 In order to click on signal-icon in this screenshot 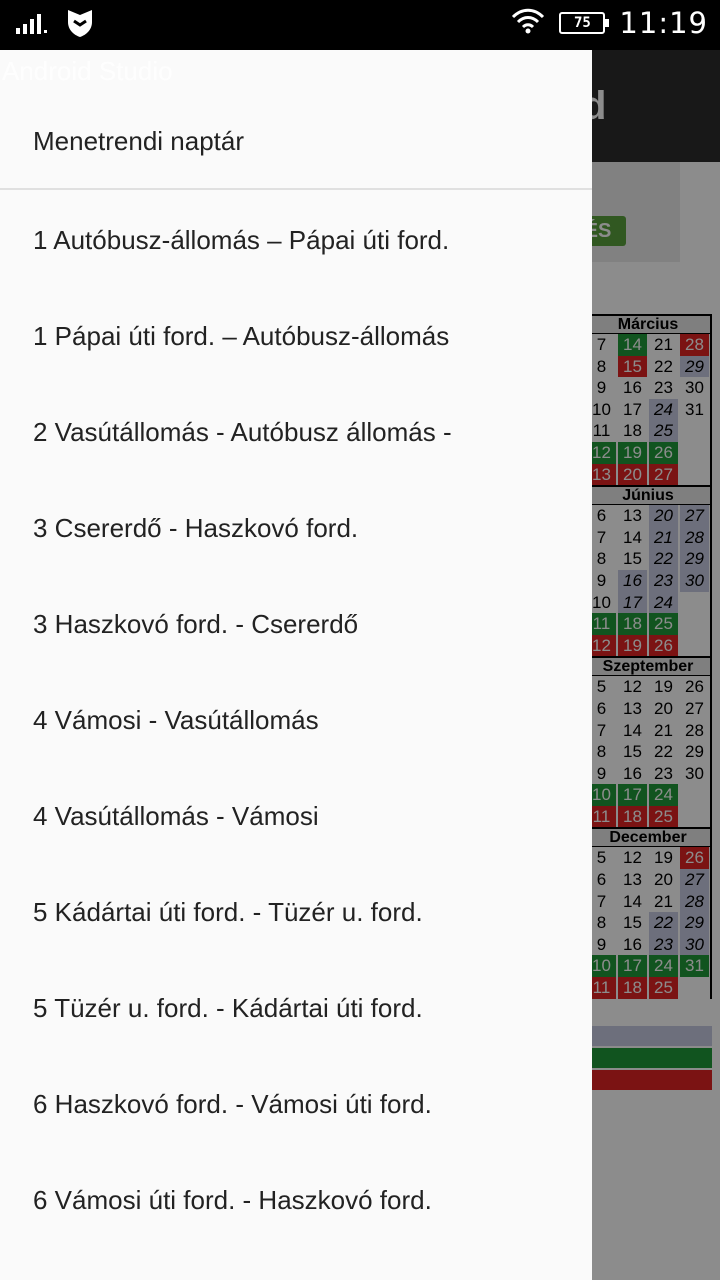, I will do `click(32, 25)`.